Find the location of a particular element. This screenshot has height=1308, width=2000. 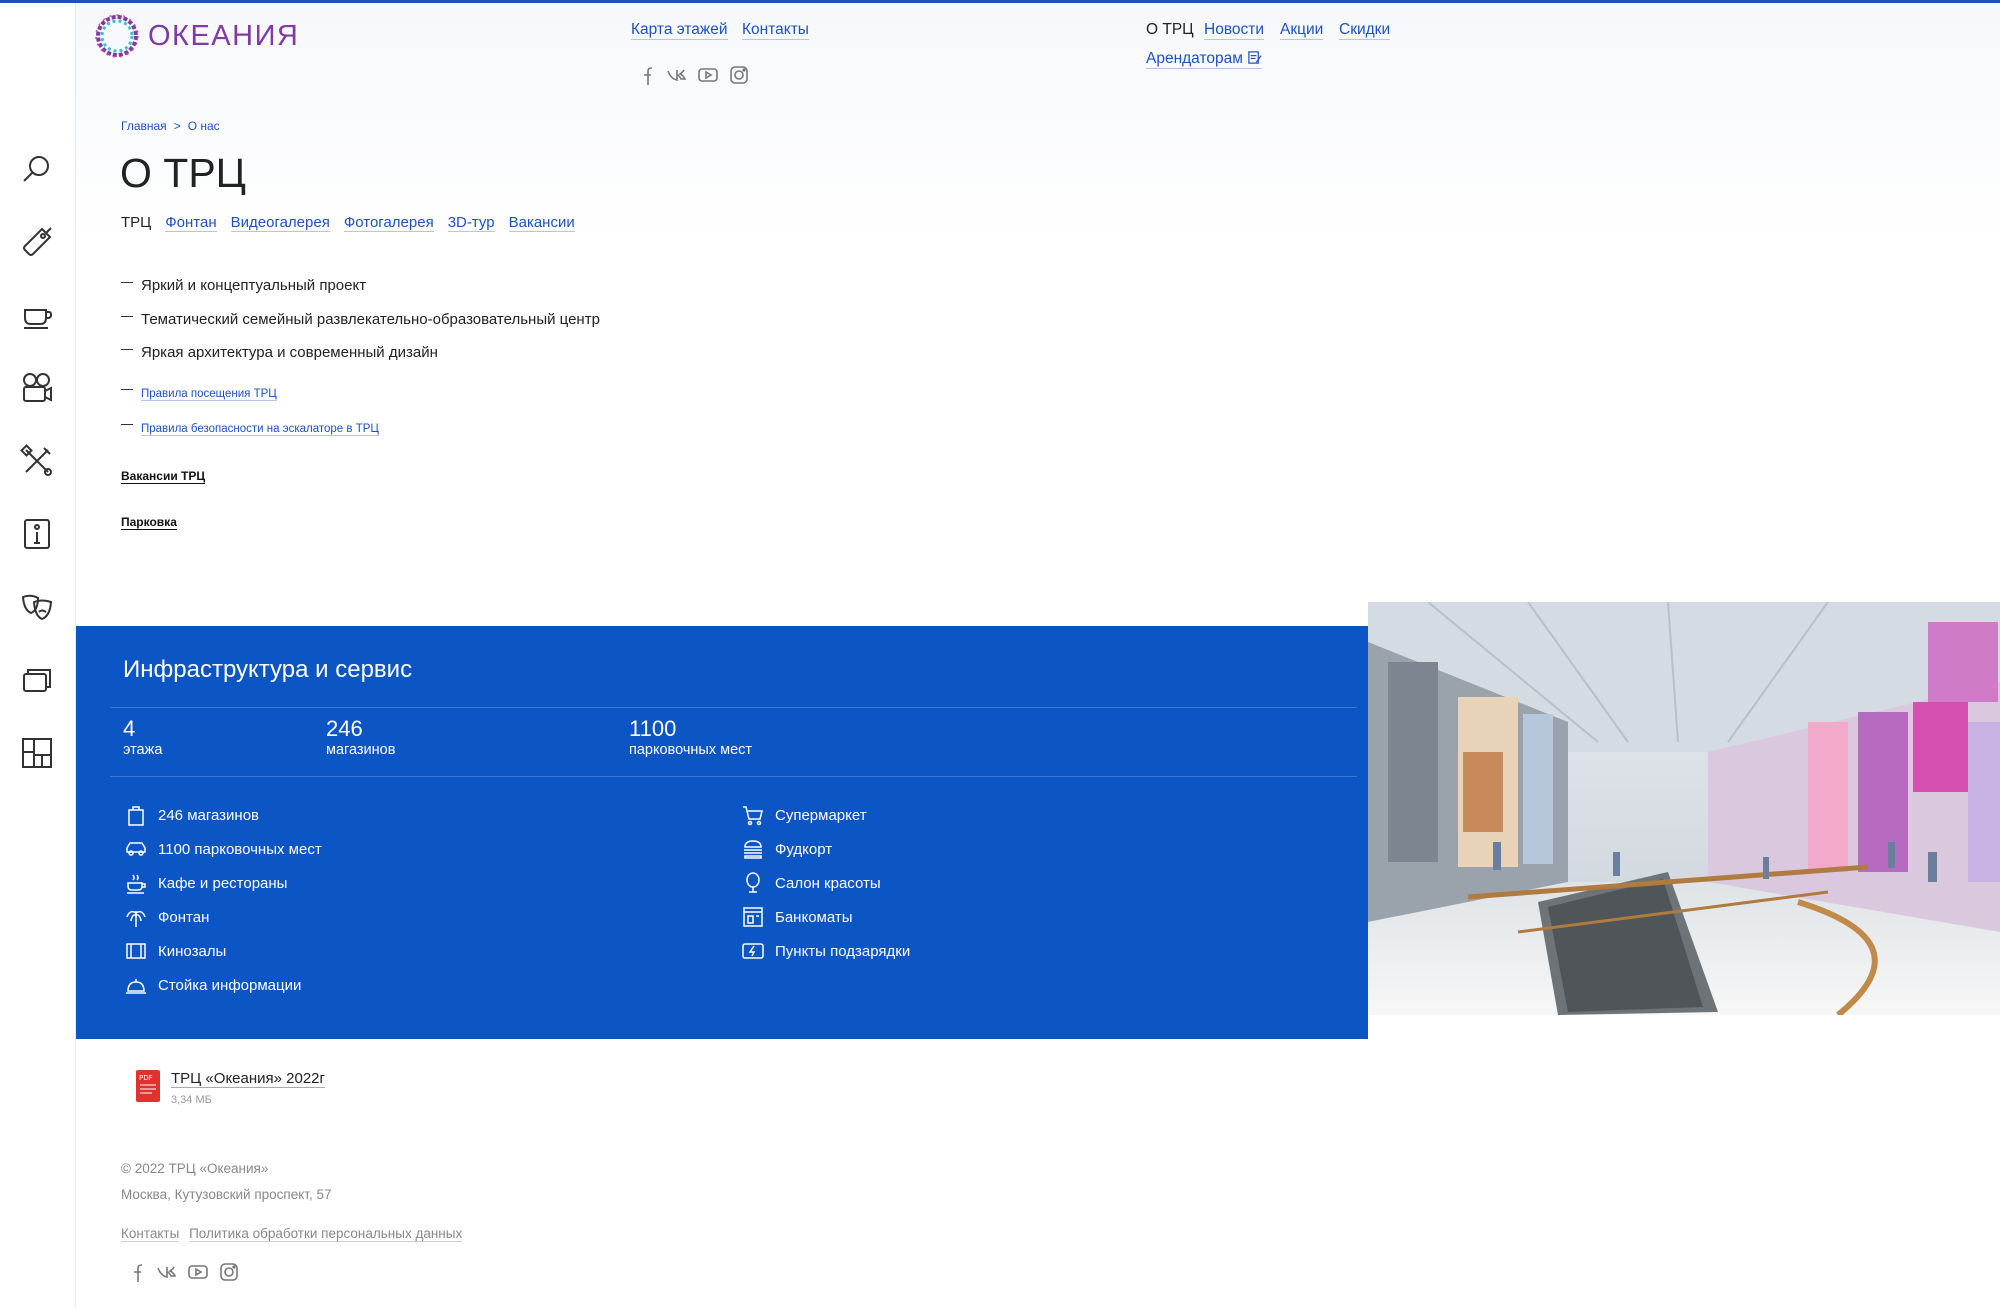

burger-icon is located at coordinates (753, 849).